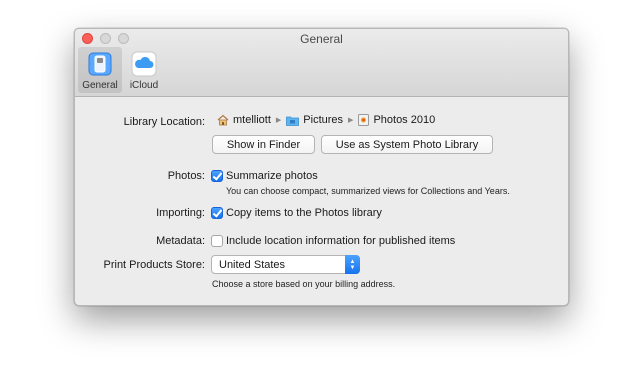 This screenshot has width=640, height=374. Describe the element at coordinates (352, 264) in the screenshot. I see `chevron-up-down-icon: ▲ ▼` at that location.